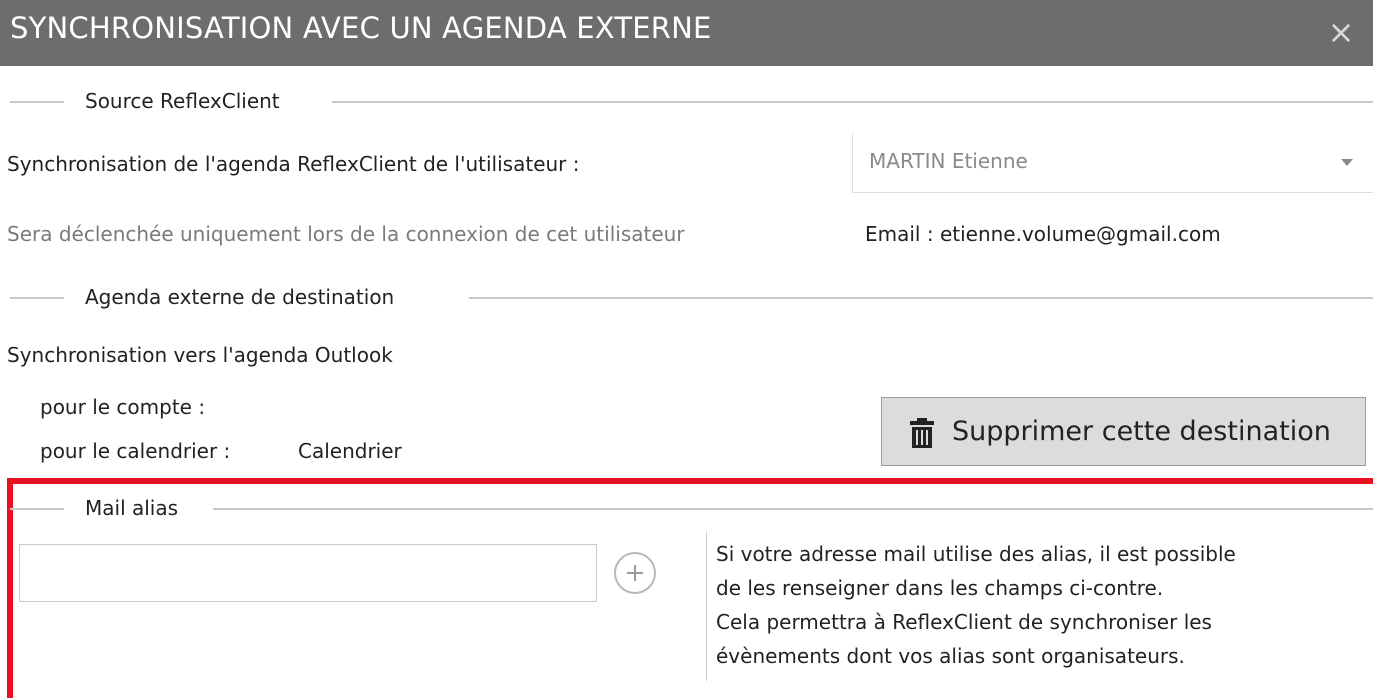  I want to click on close-icon: ×, so click(1341, 32).